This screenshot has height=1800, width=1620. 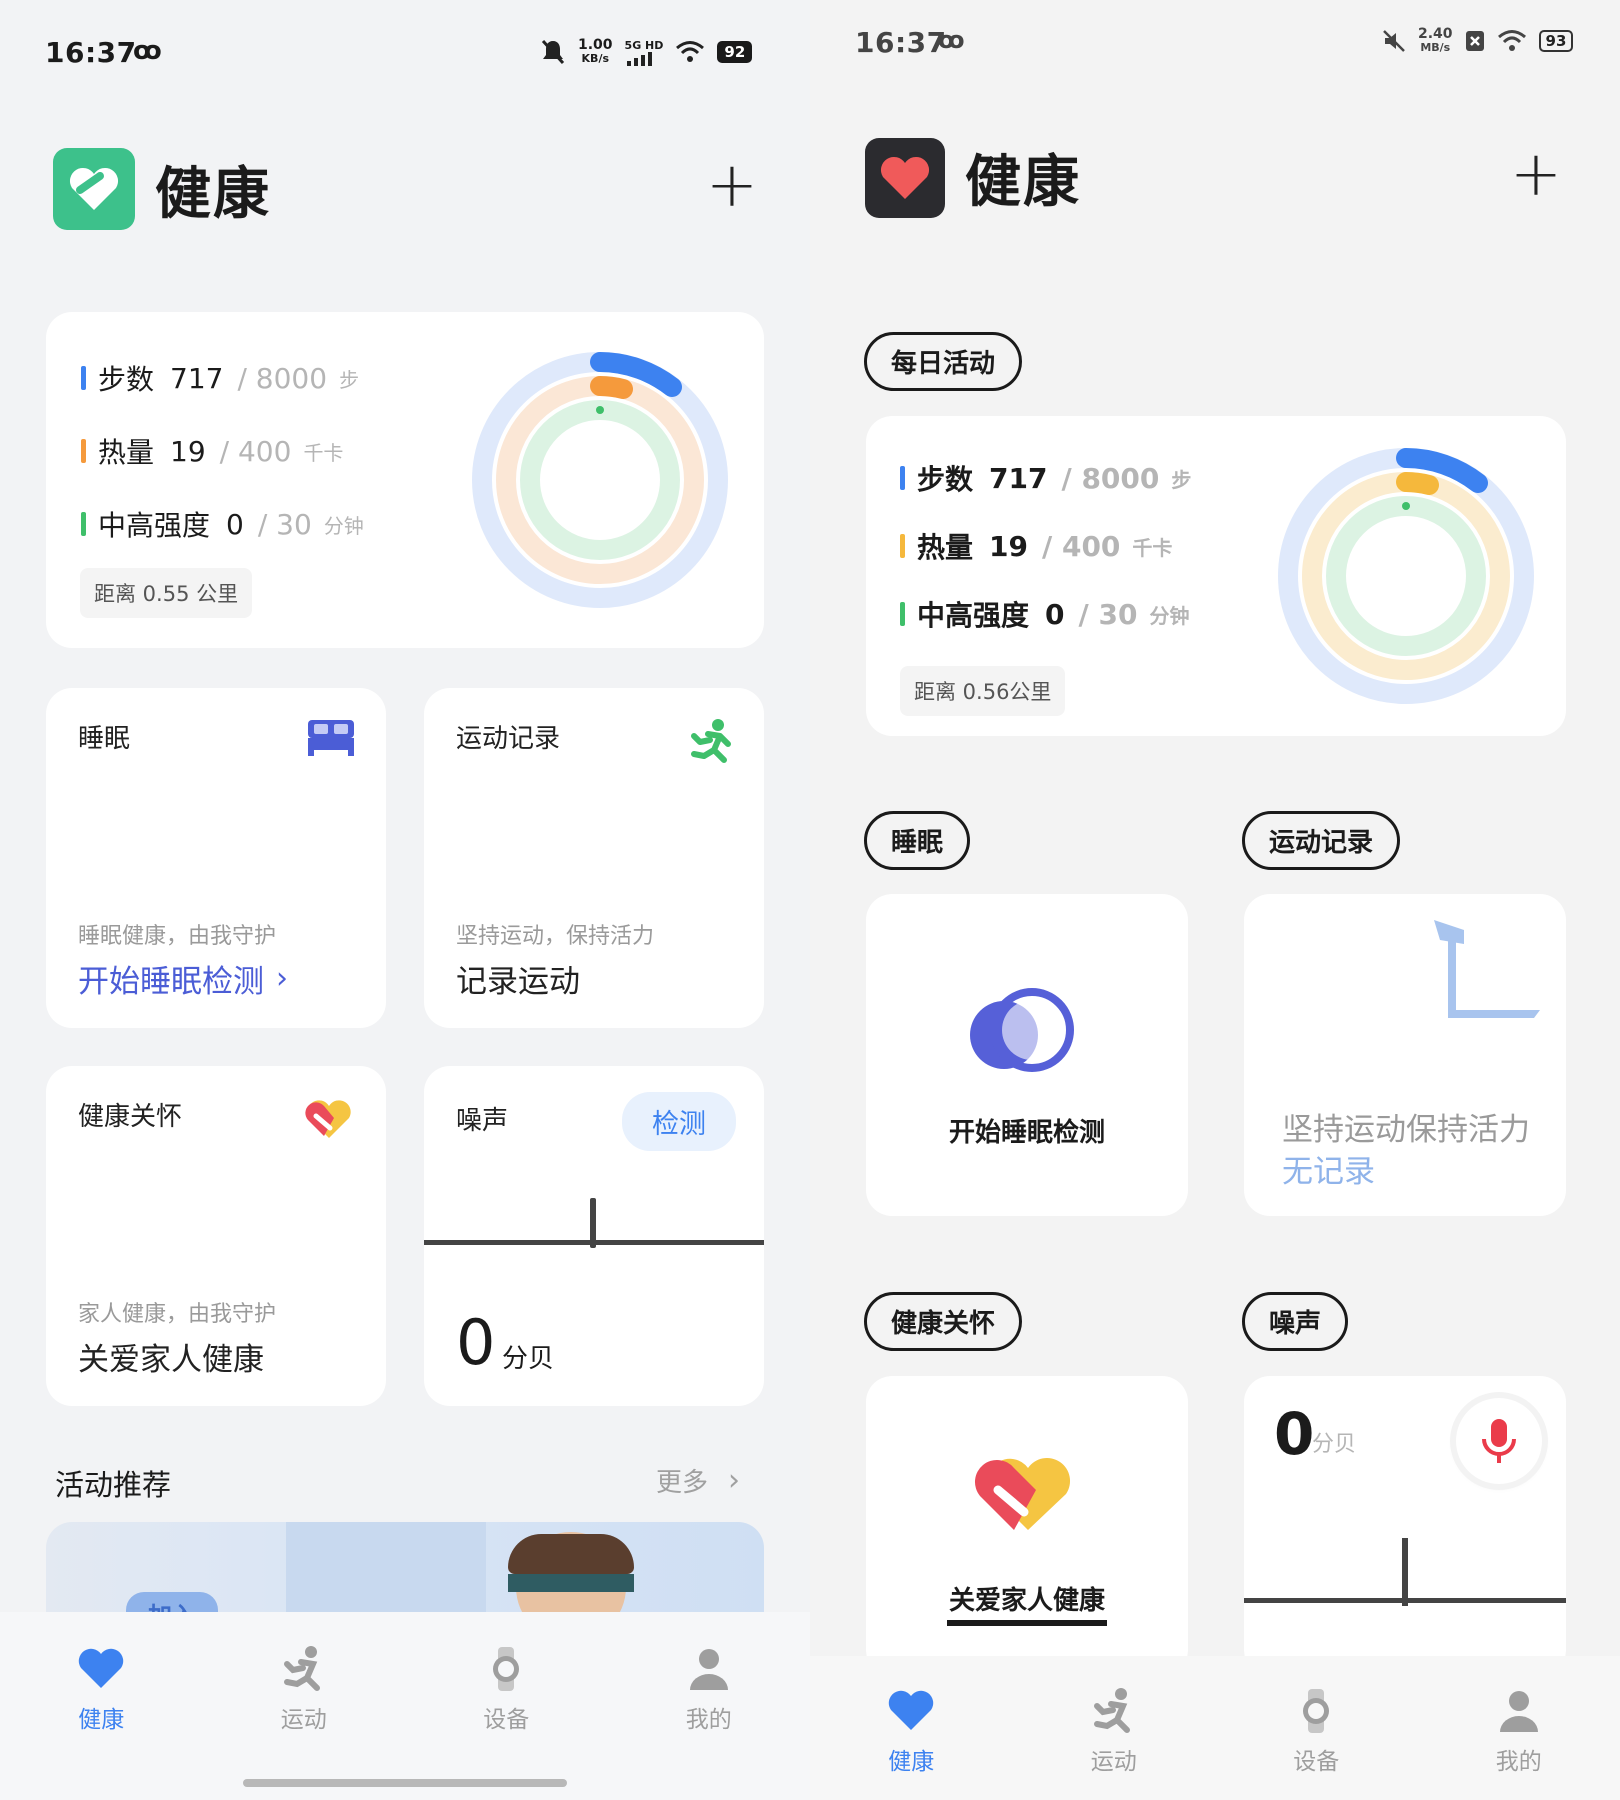 I want to click on network-speed: 1.00 KB/s, so click(x=595, y=51).